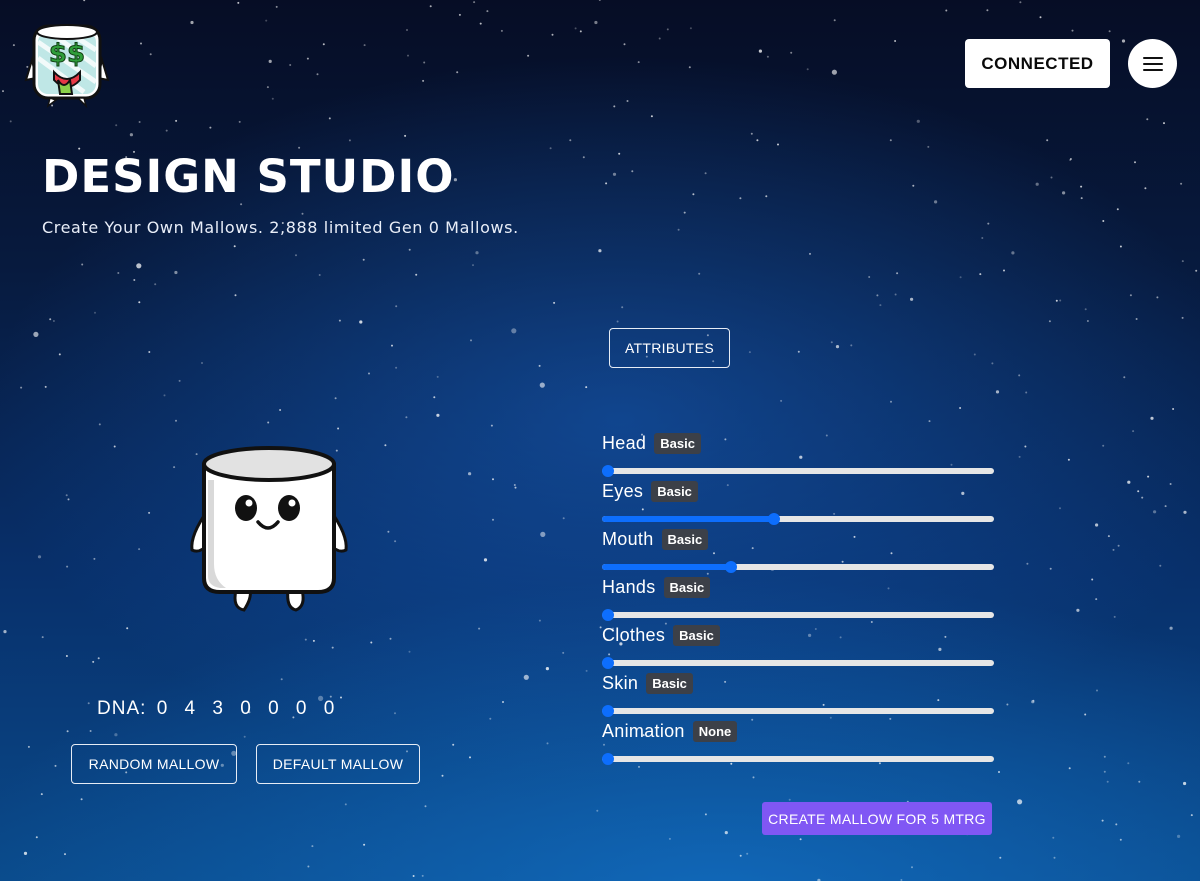 The height and width of the screenshot is (881, 1200). I want to click on slider-thumb, so click(608, 759).